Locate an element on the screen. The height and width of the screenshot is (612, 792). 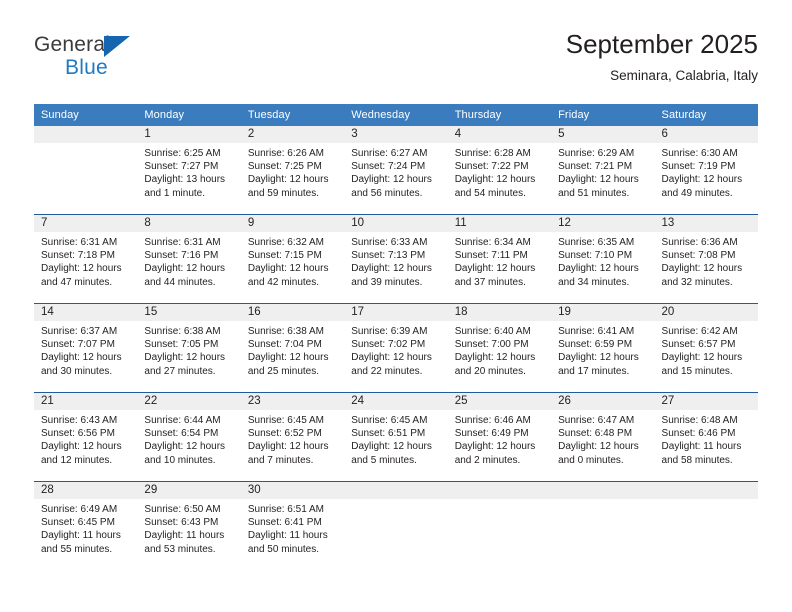
generalblue-logo: General Blue is located at coordinates (134, 59).